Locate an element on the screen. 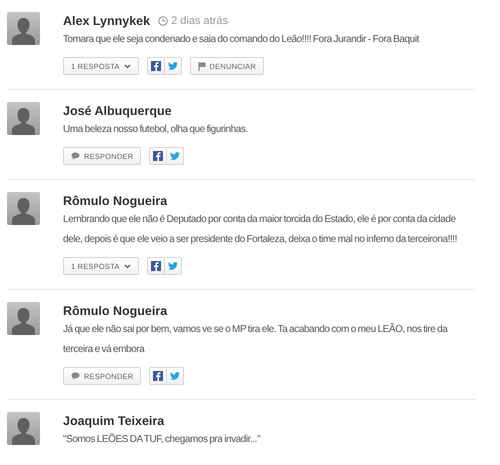 The width and height of the screenshot is (500, 465). comment-text: Lembrando que ele não é Deputado por conta da maior torcida do Estado, ele é por conta da cidade dele, depois é que ele veio a ser presidente do Fortaleza, deixa o time mal no inferno da terceirona!!!! is located at coordinates (260, 230).